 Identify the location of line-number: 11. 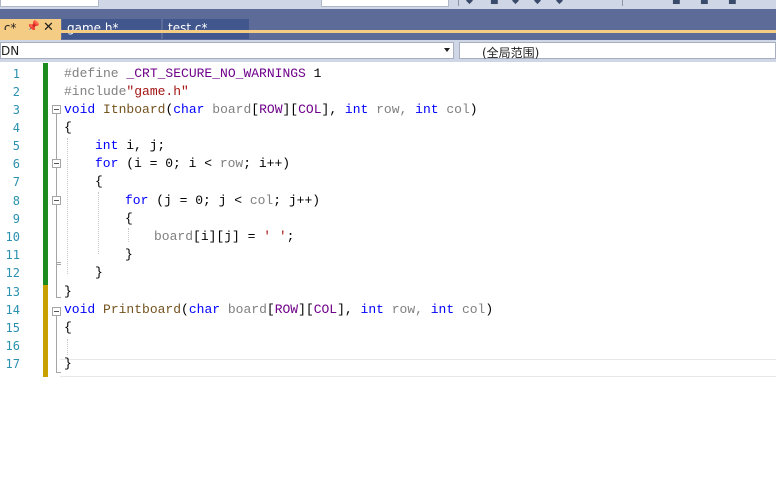
(12, 255).